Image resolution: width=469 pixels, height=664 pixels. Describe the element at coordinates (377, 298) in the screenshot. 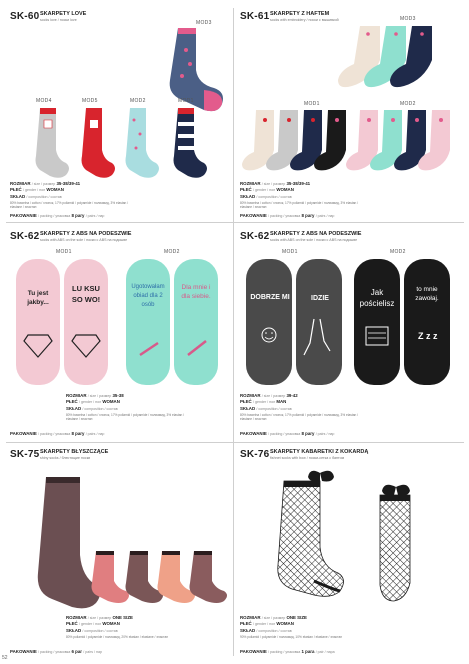

I see `sock-text-mod2-left: Jak pościelisz` at that location.